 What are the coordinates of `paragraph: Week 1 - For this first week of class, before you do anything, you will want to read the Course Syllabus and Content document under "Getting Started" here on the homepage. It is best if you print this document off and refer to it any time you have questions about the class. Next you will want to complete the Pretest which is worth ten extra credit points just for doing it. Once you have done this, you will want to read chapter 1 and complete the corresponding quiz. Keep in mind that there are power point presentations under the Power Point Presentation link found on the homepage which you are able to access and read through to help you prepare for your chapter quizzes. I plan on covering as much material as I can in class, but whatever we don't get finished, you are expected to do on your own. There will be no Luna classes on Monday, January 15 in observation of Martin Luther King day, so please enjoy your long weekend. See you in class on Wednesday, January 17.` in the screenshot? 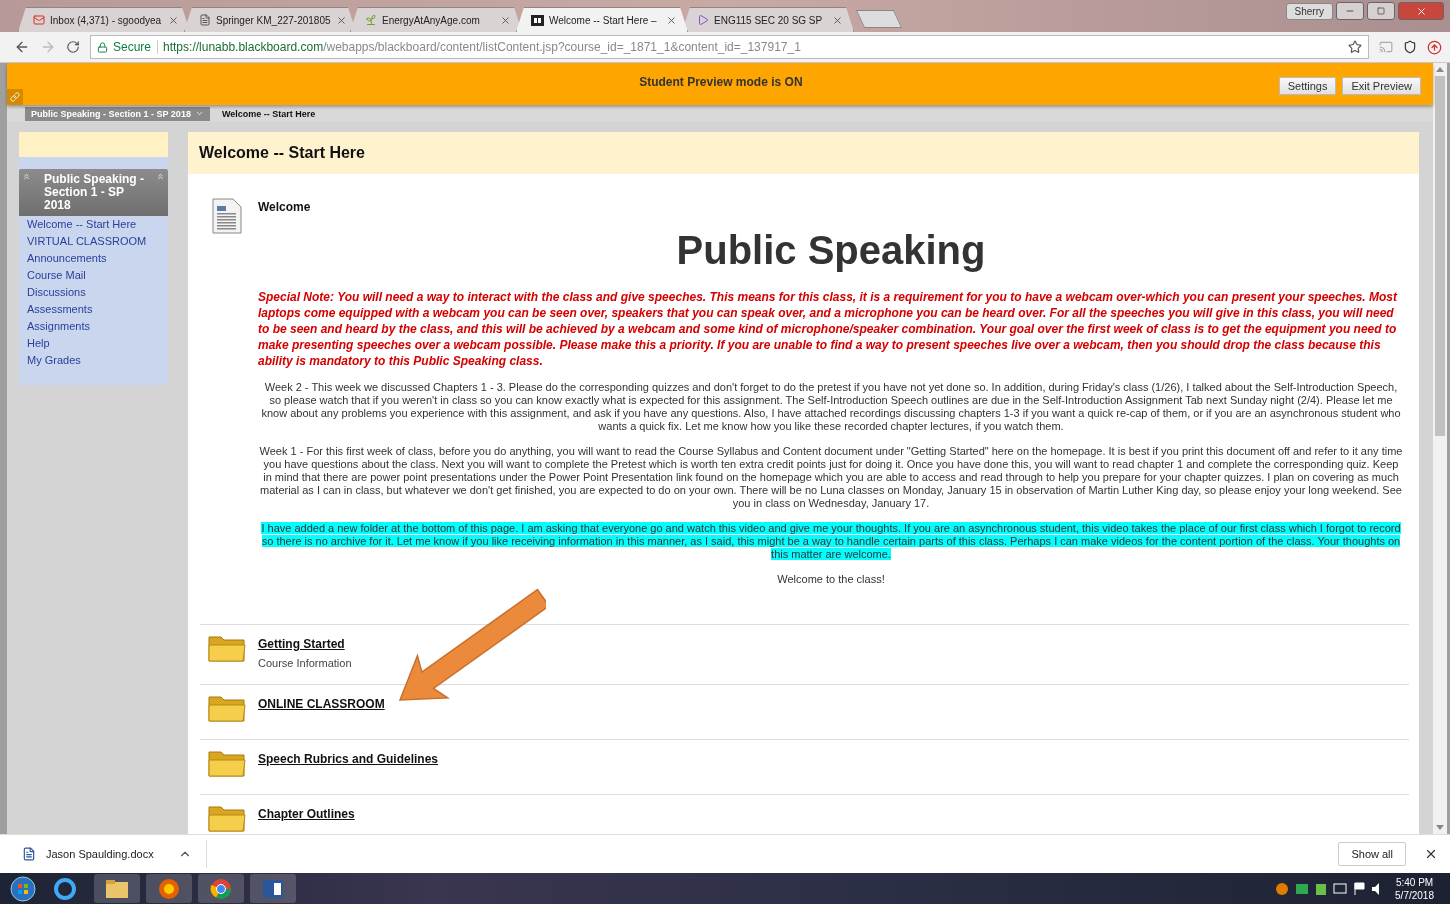 It's located at (831, 477).